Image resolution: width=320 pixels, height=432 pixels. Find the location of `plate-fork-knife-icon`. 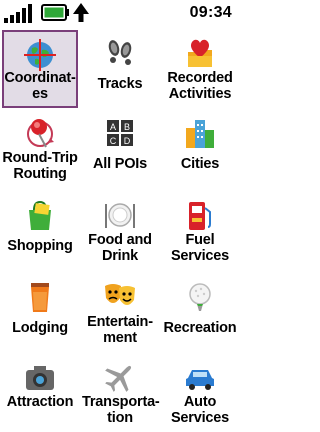

plate-fork-knife-icon is located at coordinates (120, 215).